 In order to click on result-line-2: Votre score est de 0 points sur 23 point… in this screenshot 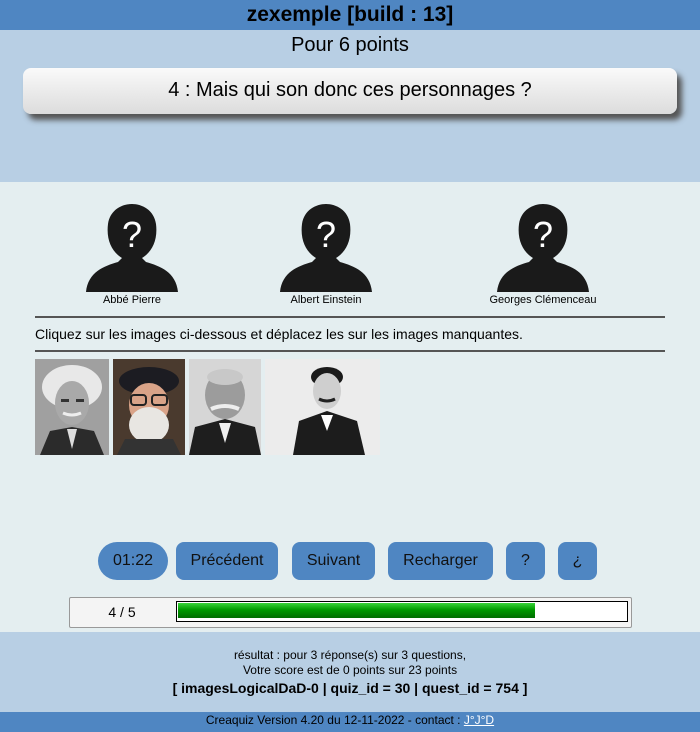, I will do `click(350, 670)`.